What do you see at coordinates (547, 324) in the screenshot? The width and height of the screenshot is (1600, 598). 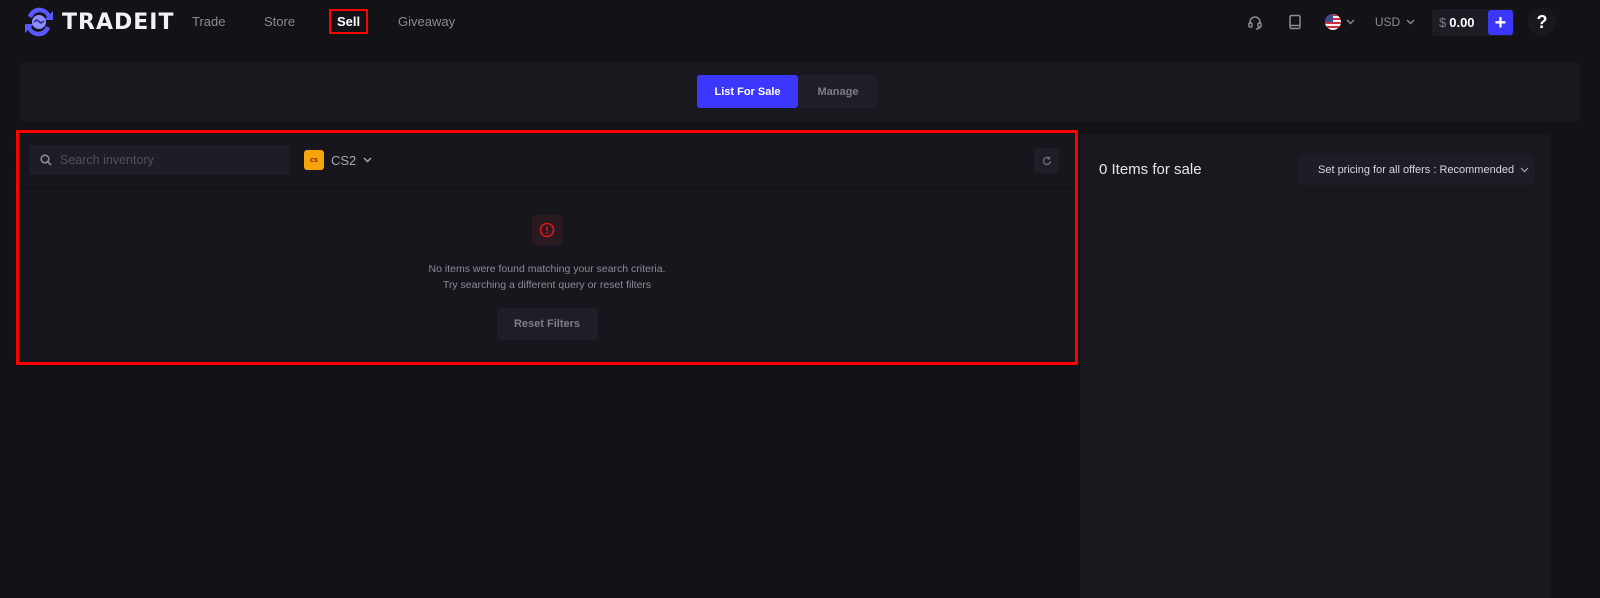 I see `reset-filters-button: Reset Filters` at bounding box center [547, 324].